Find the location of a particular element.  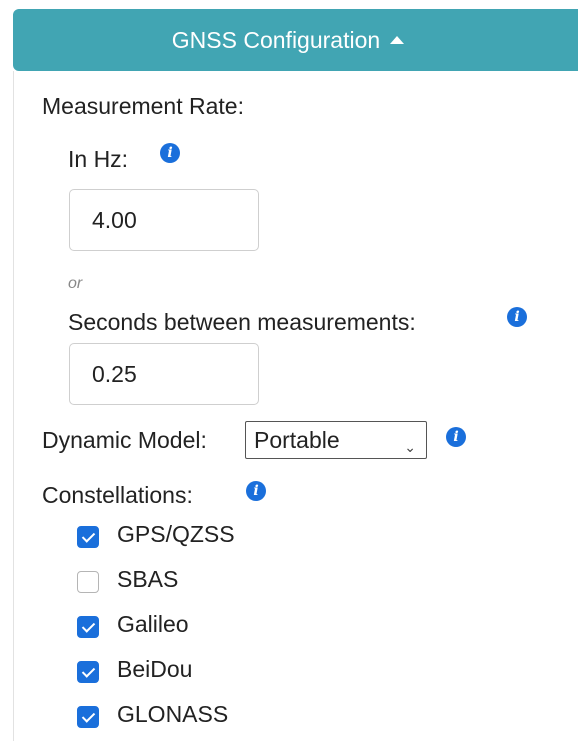

constellation-label: BeiDou is located at coordinates (155, 669).